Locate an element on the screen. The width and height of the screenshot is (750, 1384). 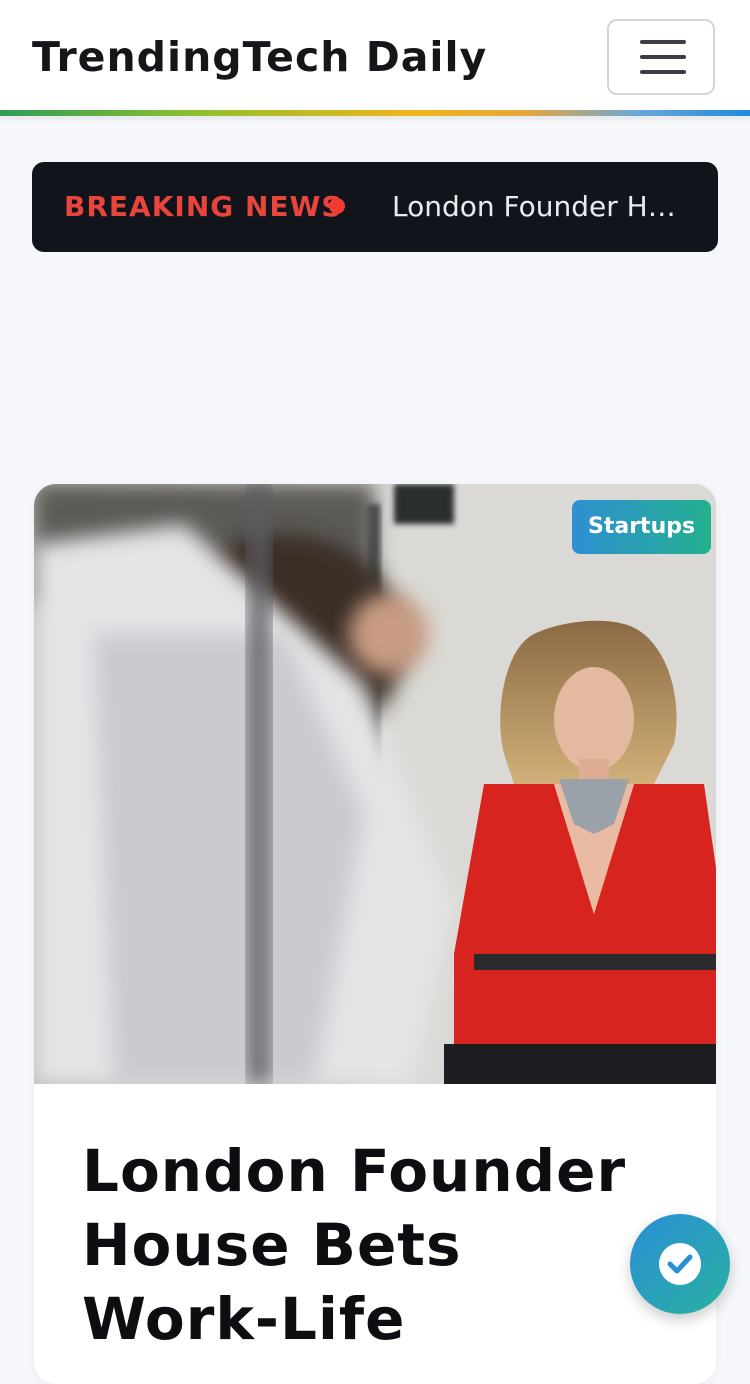
live-dot-icon is located at coordinates (337, 206).